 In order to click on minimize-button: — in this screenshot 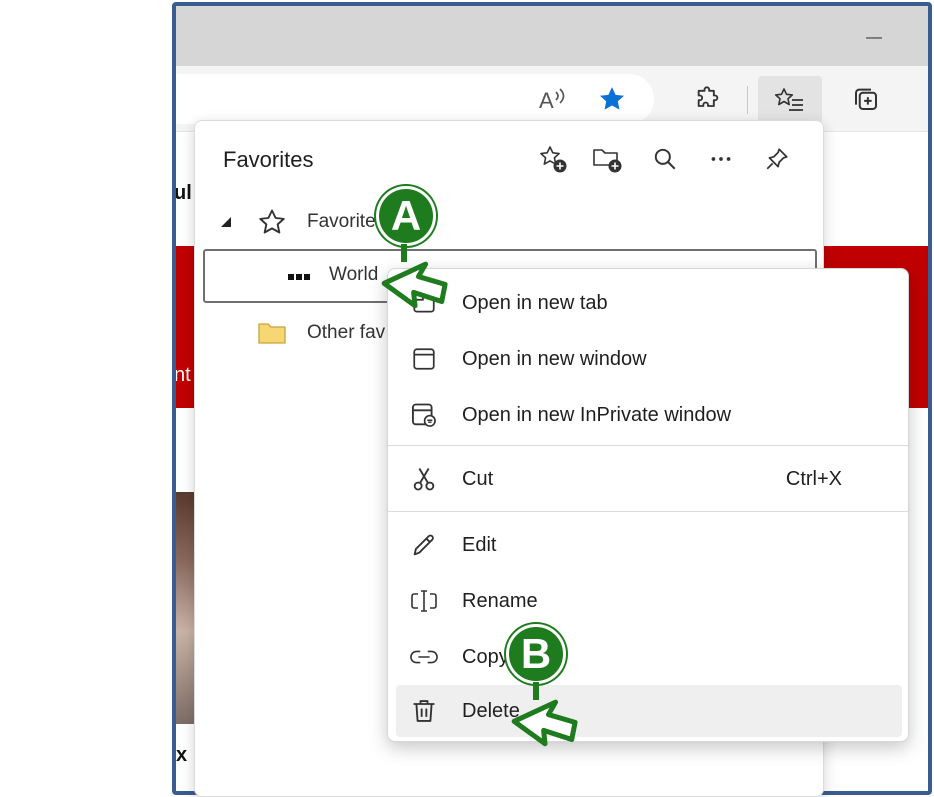, I will do `click(874, 38)`.